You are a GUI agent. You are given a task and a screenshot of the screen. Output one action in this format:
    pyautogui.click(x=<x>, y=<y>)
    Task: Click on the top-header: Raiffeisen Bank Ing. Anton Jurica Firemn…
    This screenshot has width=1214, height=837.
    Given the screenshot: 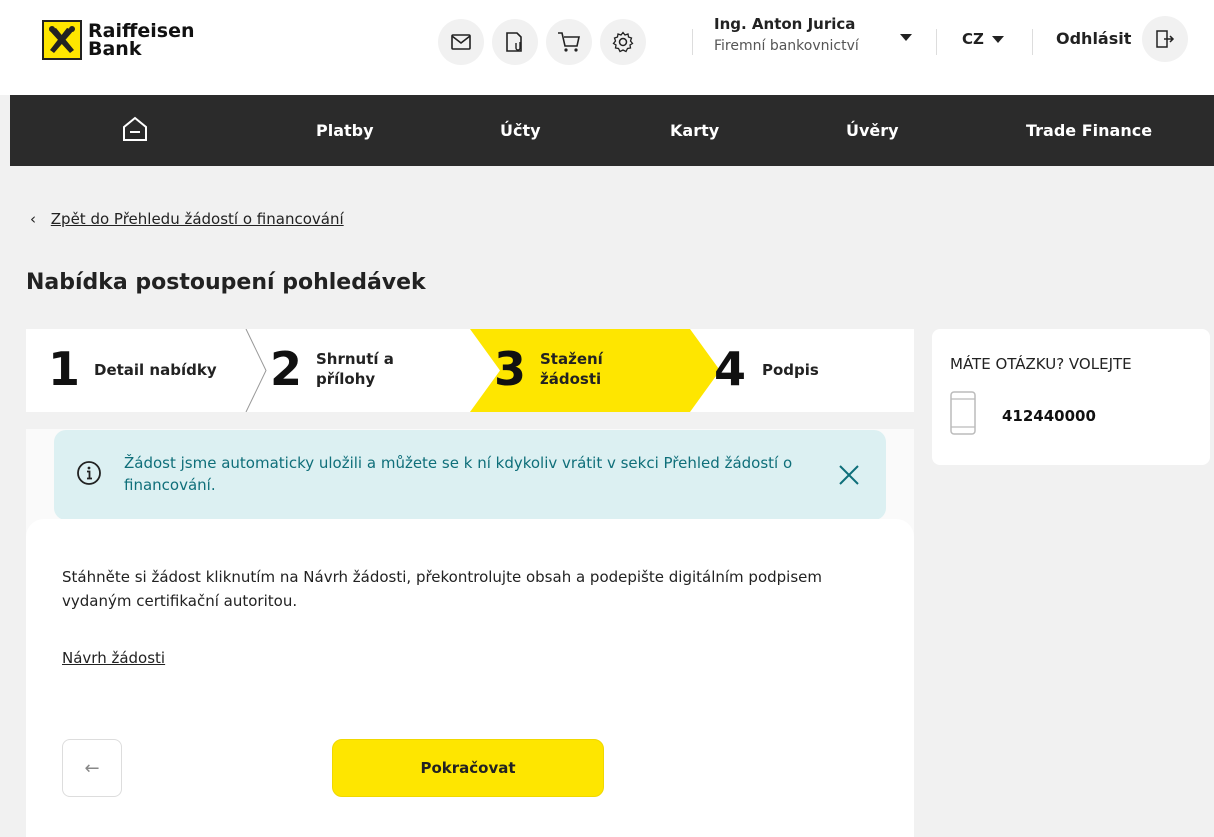 What is the action you would take?
    pyautogui.click(x=607, y=47)
    